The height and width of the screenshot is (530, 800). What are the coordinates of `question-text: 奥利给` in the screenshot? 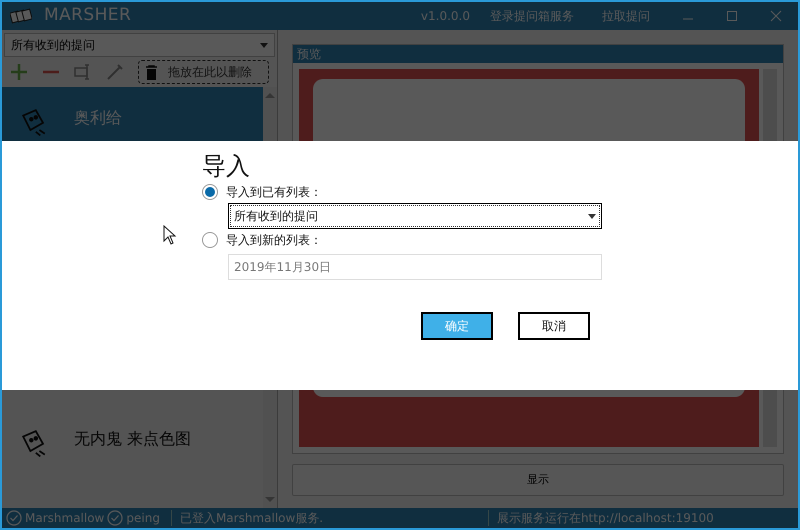 It's located at (98, 118).